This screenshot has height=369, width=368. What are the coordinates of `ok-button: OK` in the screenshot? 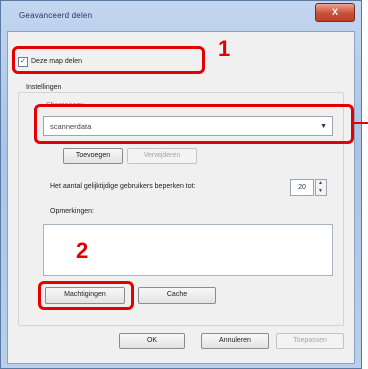 It's located at (152, 341).